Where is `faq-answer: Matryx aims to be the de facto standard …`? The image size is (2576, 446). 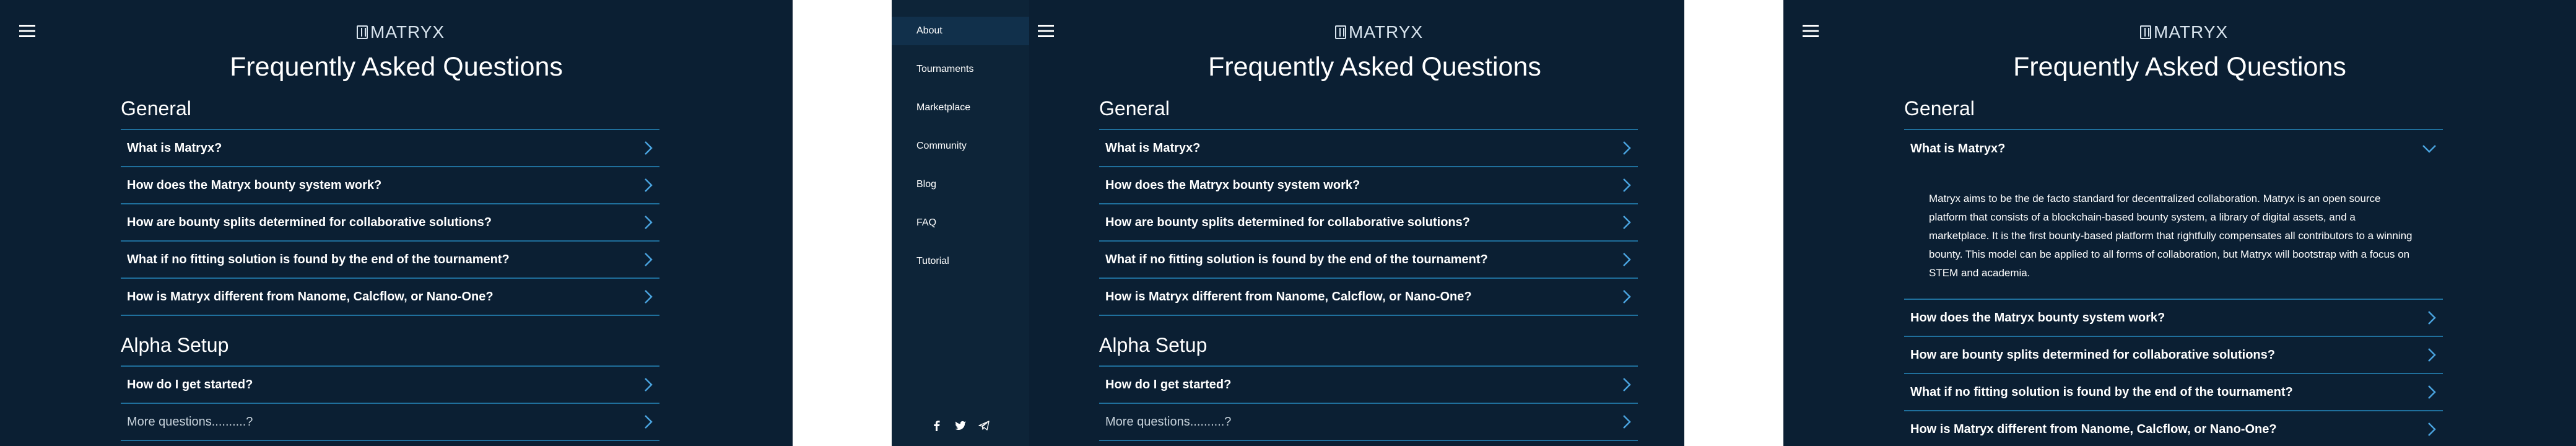 faq-answer: Matryx aims to be the de facto standard … is located at coordinates (2173, 234).